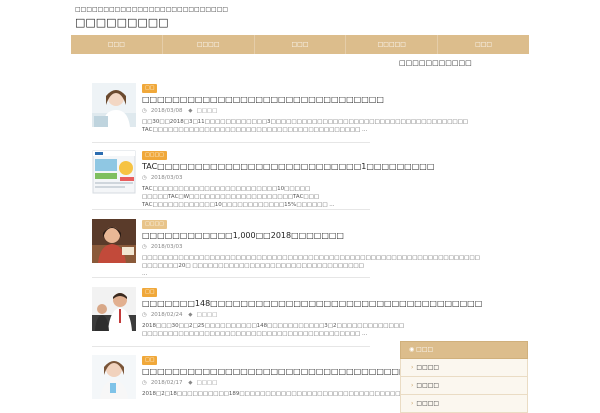  Describe the element at coordinates (256, 315) in the screenshot. I see `post-meta: ◷ 2018/02/24 ◆ □□□□` at that location.